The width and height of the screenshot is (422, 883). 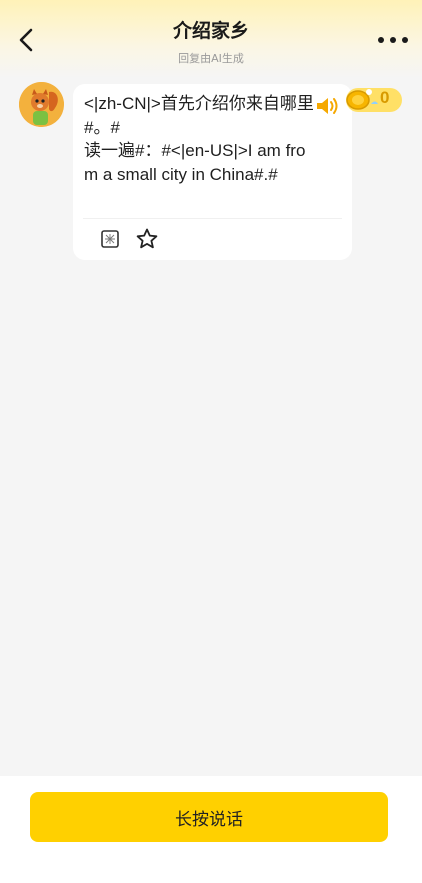 I want to click on speaker-icon, so click(x=327, y=106).